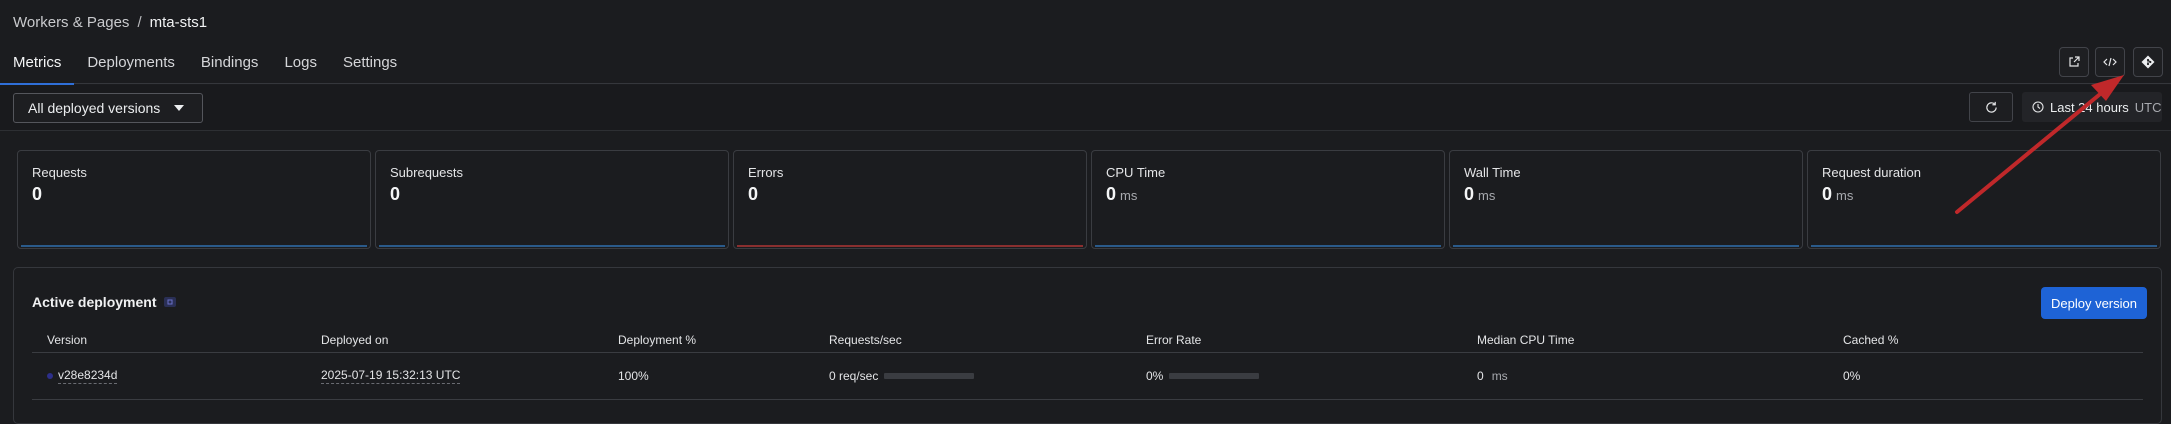 This screenshot has width=2171, height=424. Describe the element at coordinates (1174, 340) in the screenshot. I see `column-header-error-rate: Error Rate` at that location.